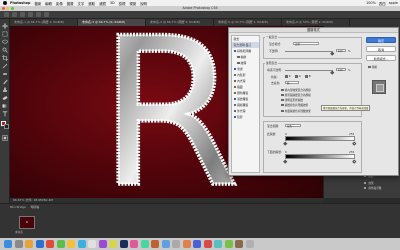 This screenshot has height=250, width=400. I want to click on menu-help: 說明, so click(143, 3).